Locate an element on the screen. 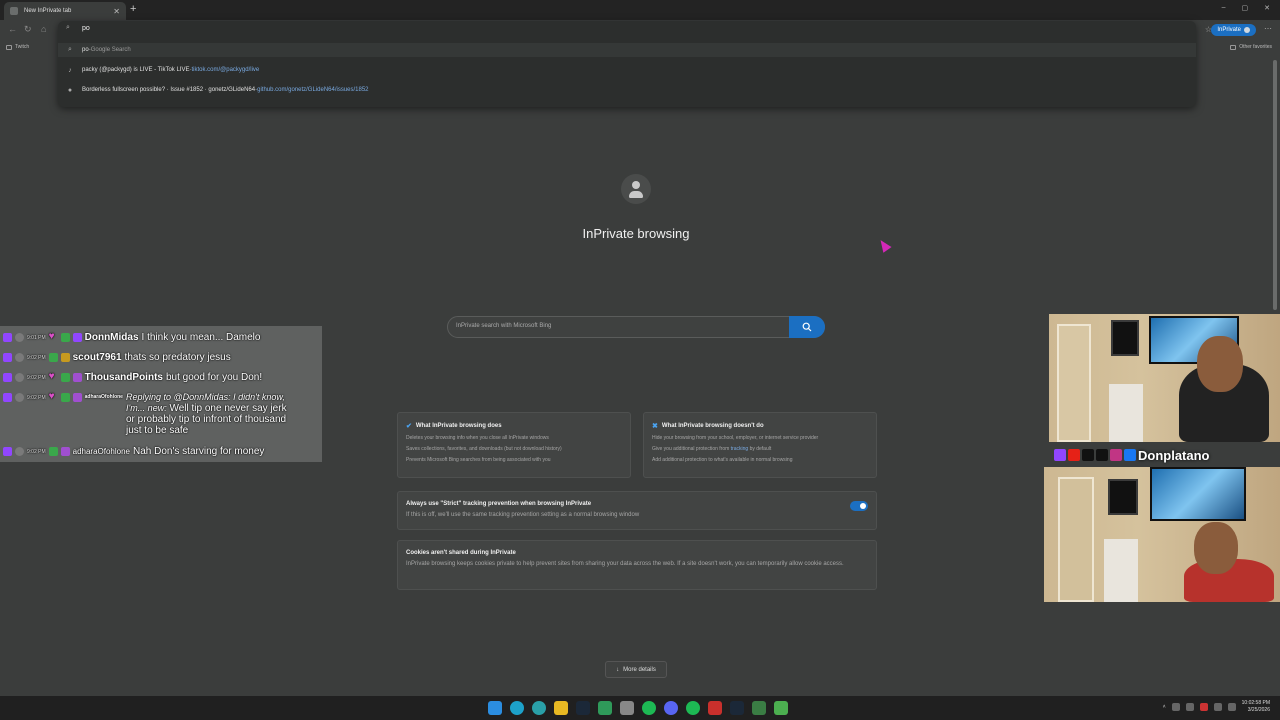 This screenshot has height=720, width=1280. steam-icon is located at coordinates (583, 708).